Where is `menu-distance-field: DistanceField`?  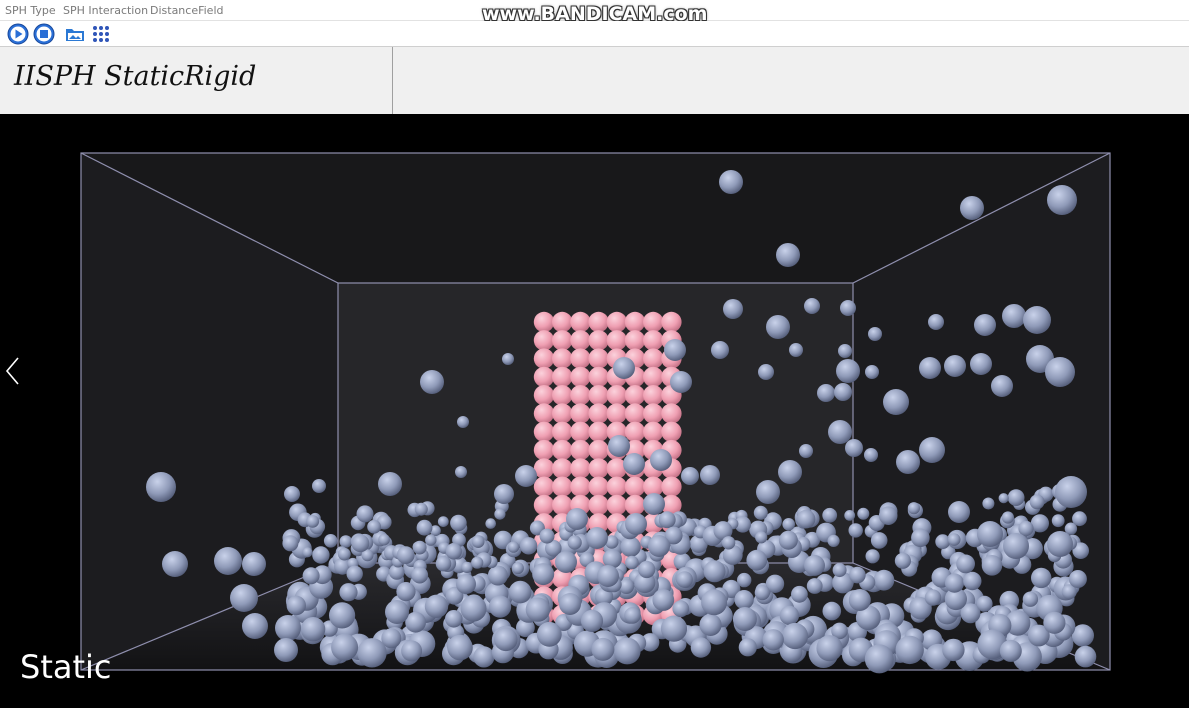 menu-distance-field: DistanceField is located at coordinates (187, 10).